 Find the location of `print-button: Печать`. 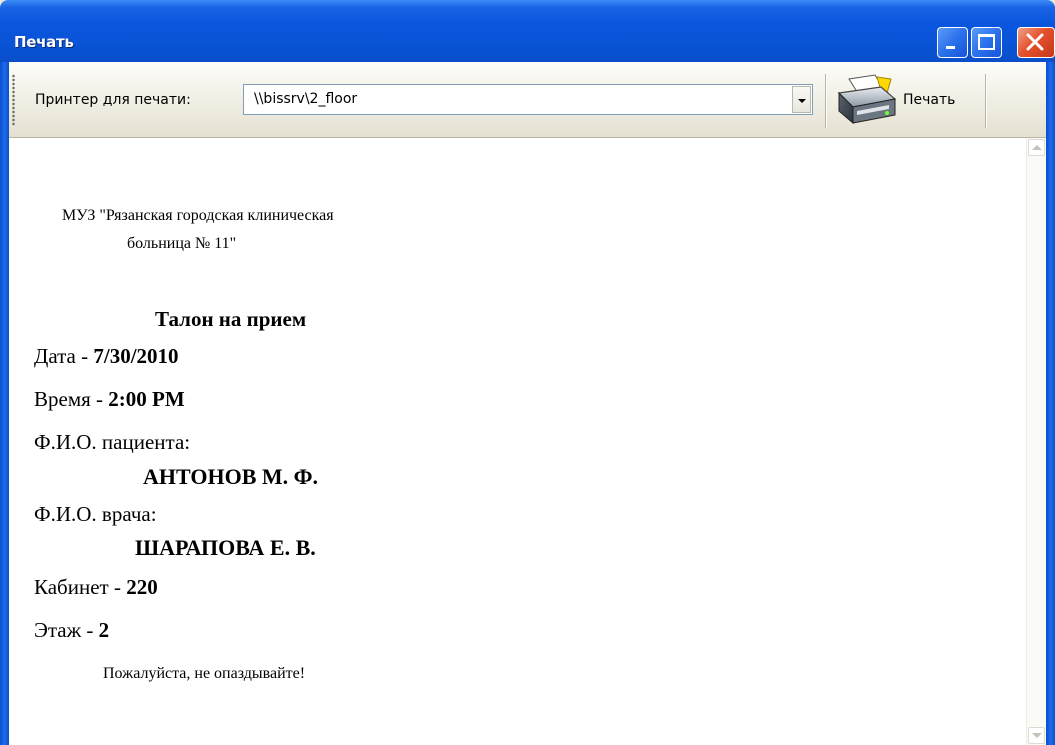

print-button: Печать is located at coordinates (908, 100).